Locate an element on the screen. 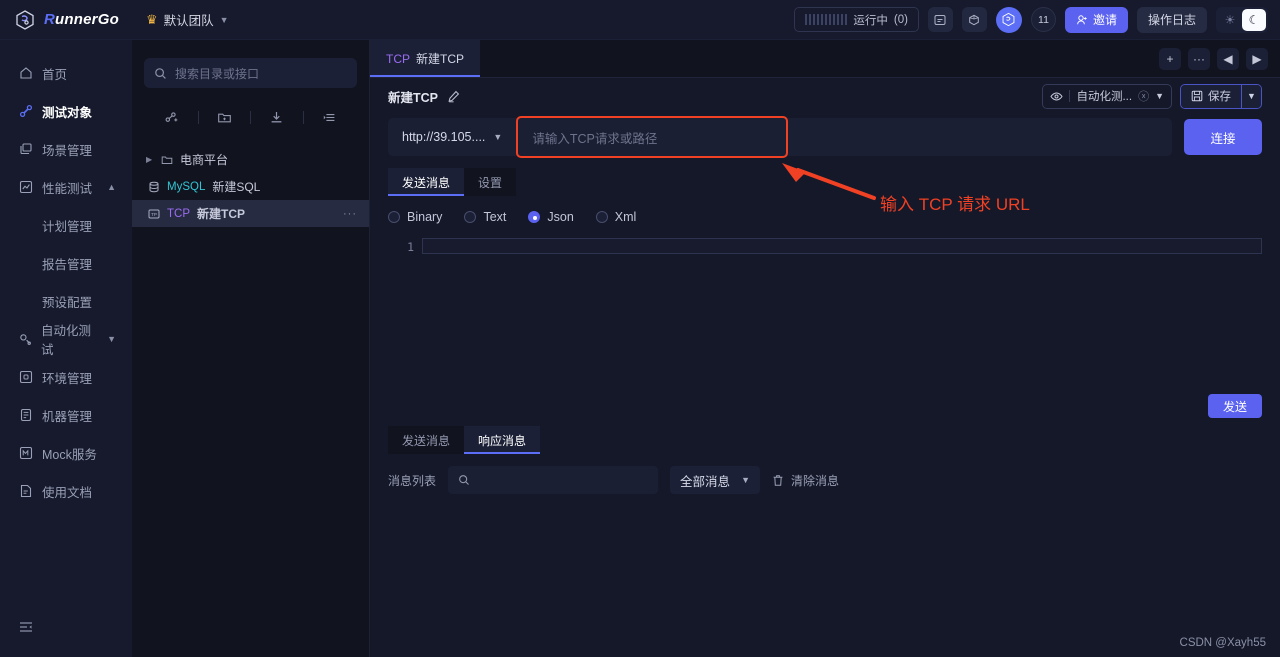  sidebar-item-performance: 性能测试 ▲ is located at coordinates (66, 187).